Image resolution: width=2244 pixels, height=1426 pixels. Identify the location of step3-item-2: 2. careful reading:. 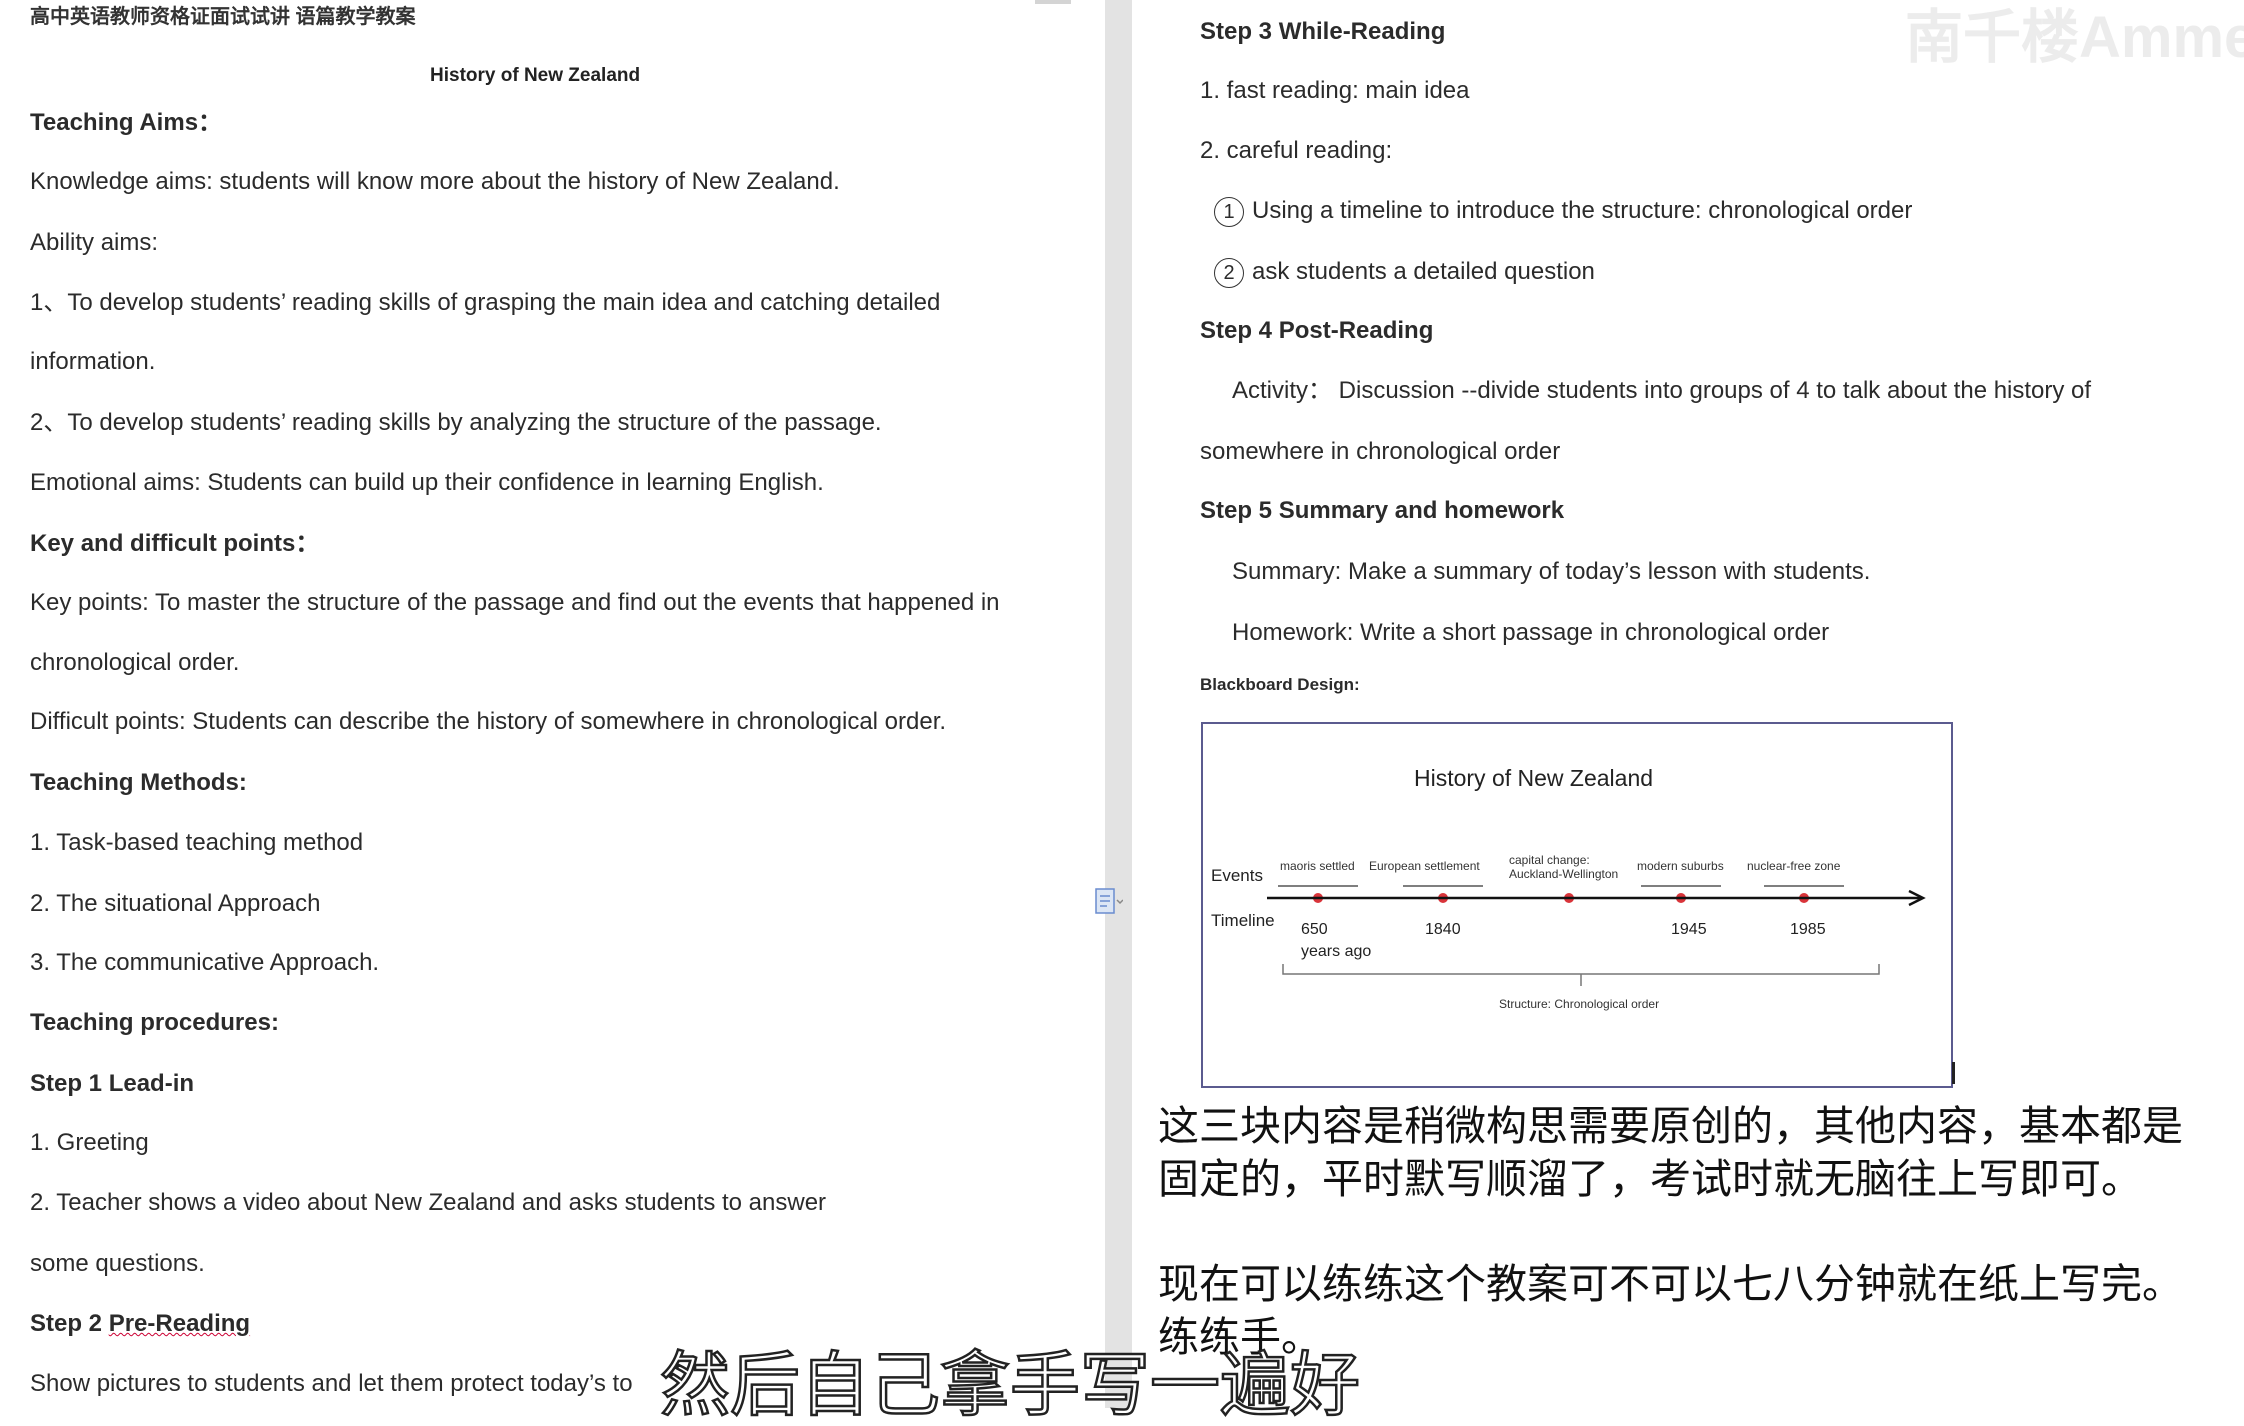
(1296, 150).